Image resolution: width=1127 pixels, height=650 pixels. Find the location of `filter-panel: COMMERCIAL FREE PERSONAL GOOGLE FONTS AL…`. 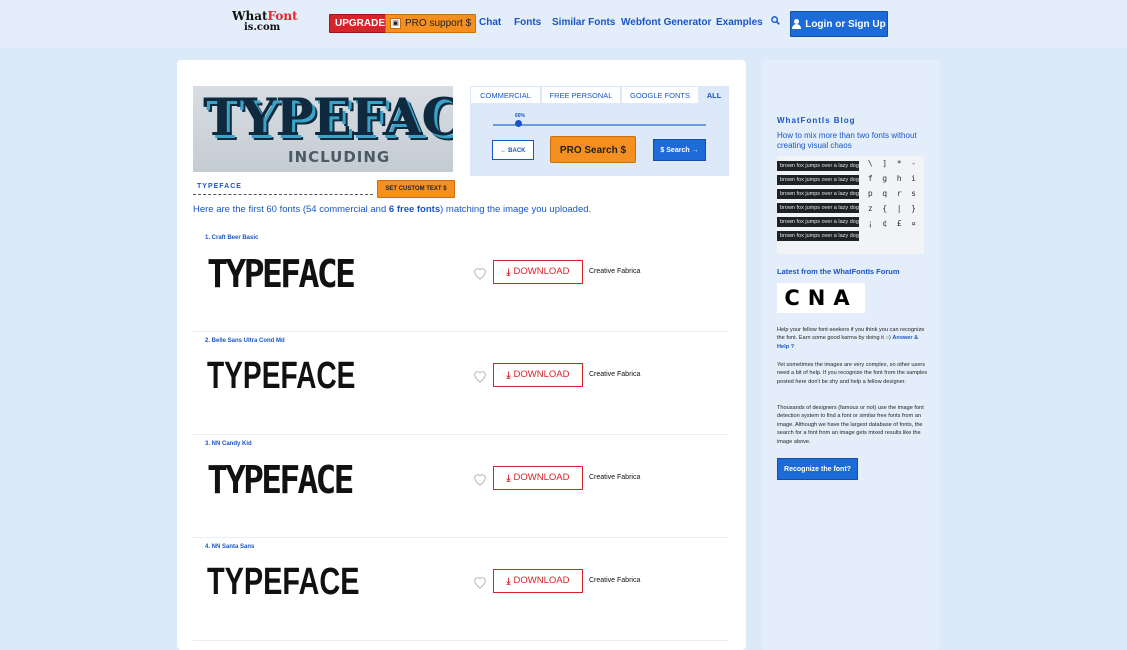

filter-panel: COMMERCIAL FREE PERSONAL GOOGLE FONTS AL… is located at coordinates (599, 131).